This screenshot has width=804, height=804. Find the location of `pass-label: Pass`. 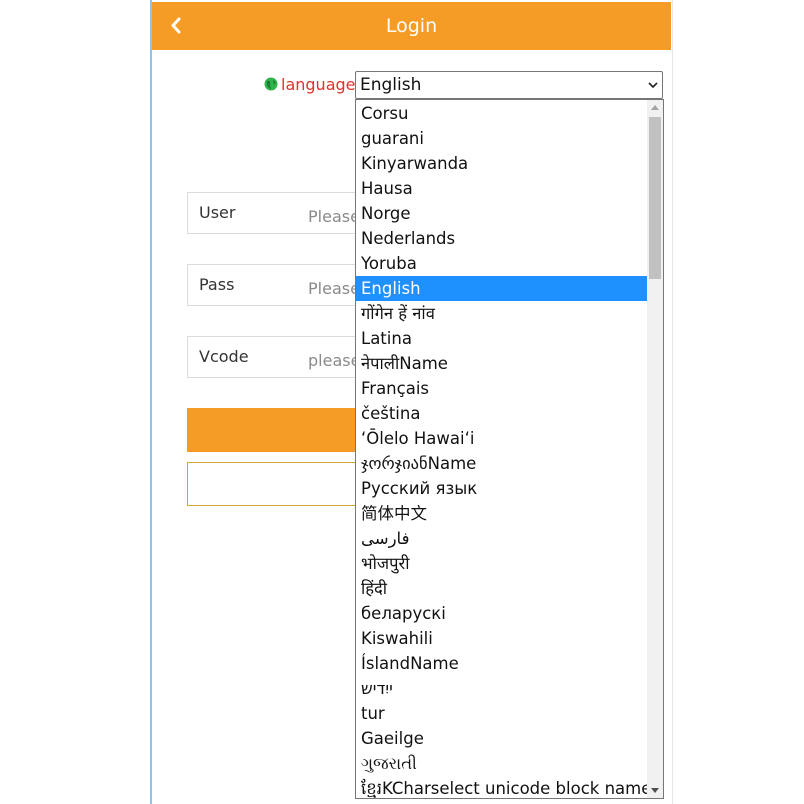

pass-label: Pass is located at coordinates (217, 284).